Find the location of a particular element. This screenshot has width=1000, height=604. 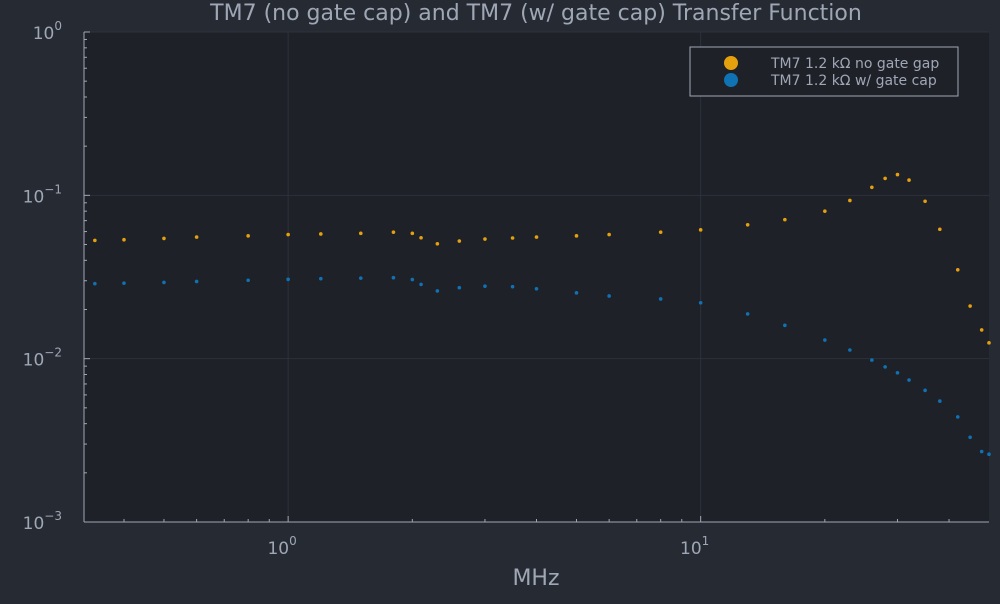

y-tick-exponent: −1 is located at coordinates (53, 189).